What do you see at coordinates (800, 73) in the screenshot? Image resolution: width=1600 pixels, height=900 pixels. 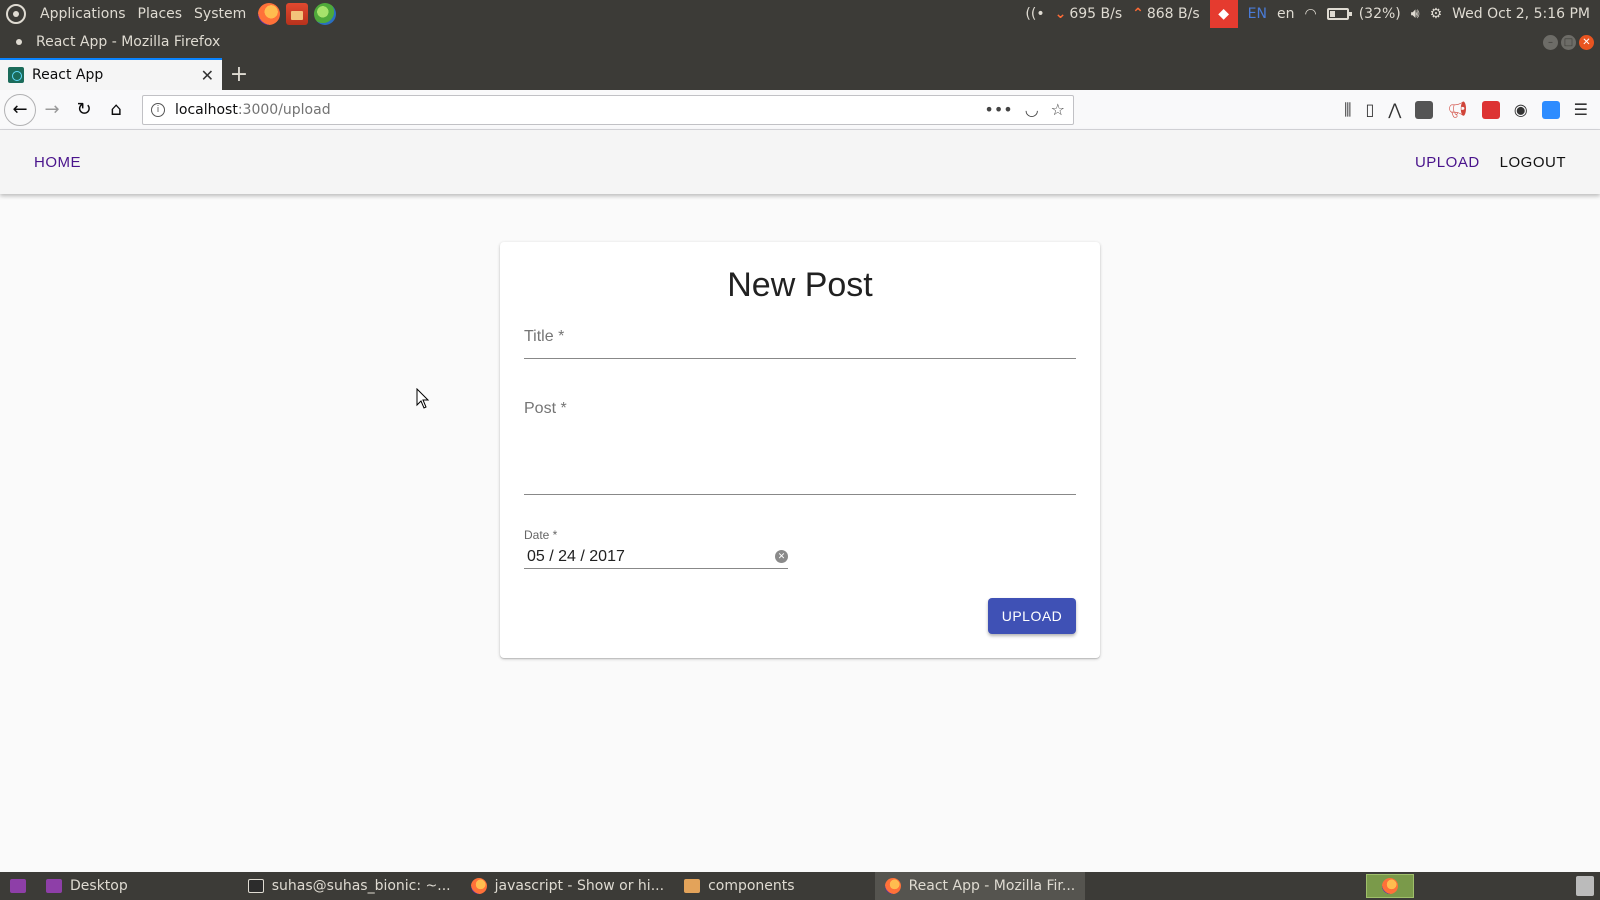 I see `tab-strip: React App ✕ +` at bounding box center [800, 73].